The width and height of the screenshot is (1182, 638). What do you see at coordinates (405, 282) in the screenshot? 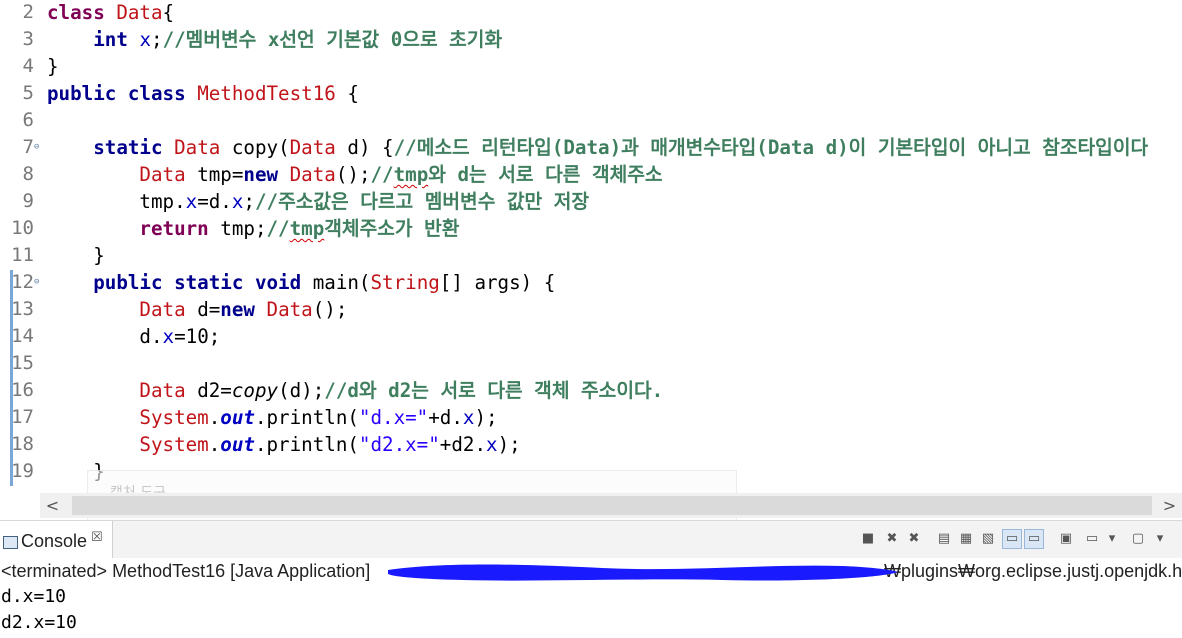
I see `code-token: String` at bounding box center [405, 282].